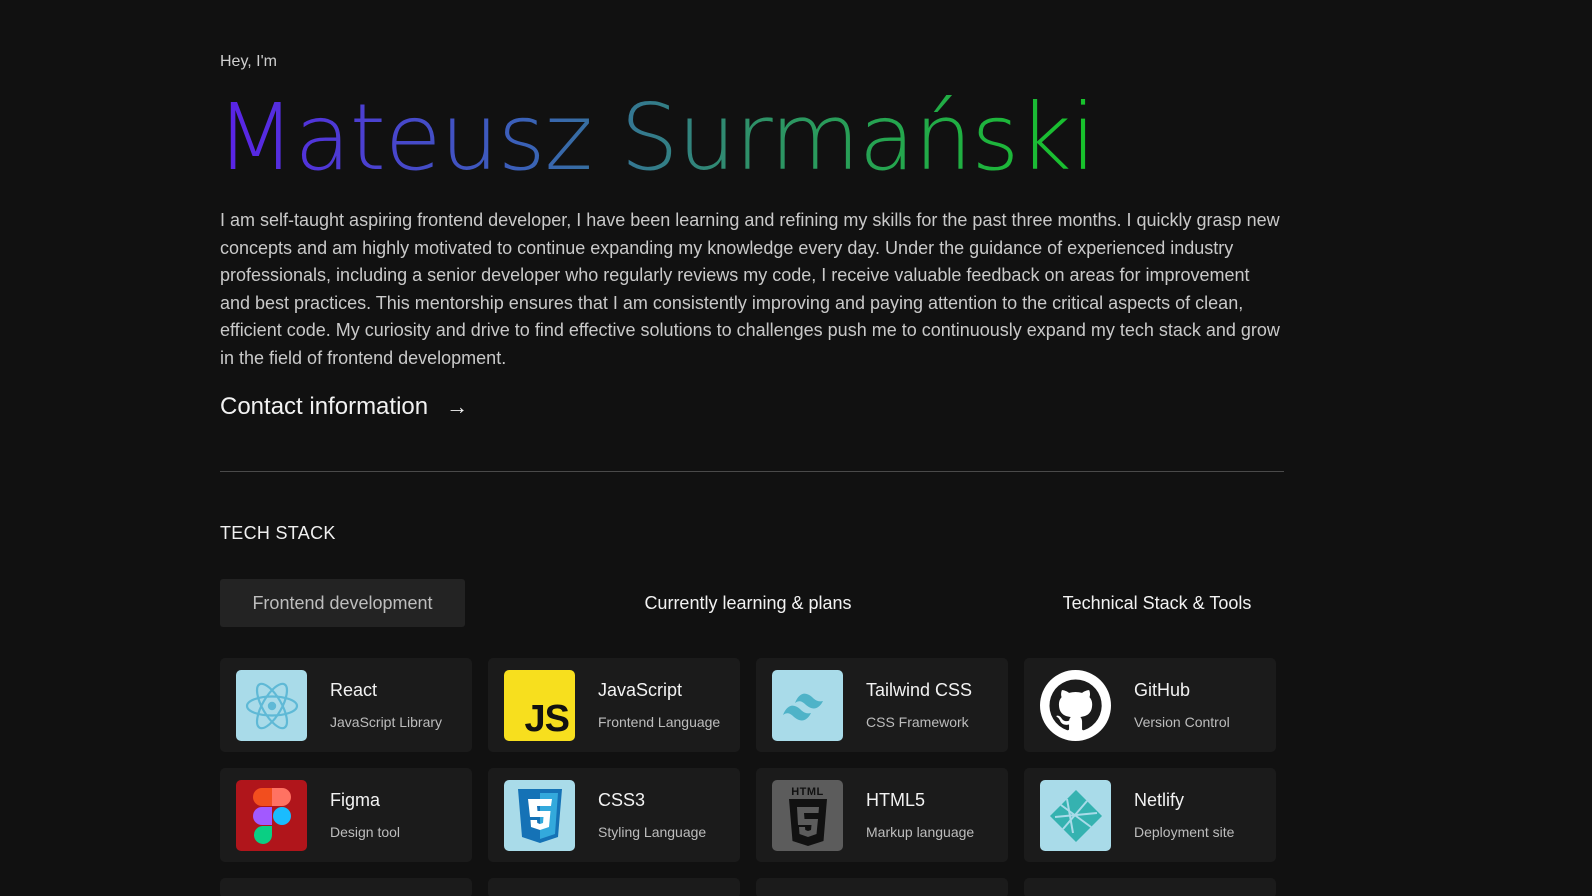 This screenshot has width=1592, height=896. I want to click on card-subtitle: Design tool, so click(365, 832).